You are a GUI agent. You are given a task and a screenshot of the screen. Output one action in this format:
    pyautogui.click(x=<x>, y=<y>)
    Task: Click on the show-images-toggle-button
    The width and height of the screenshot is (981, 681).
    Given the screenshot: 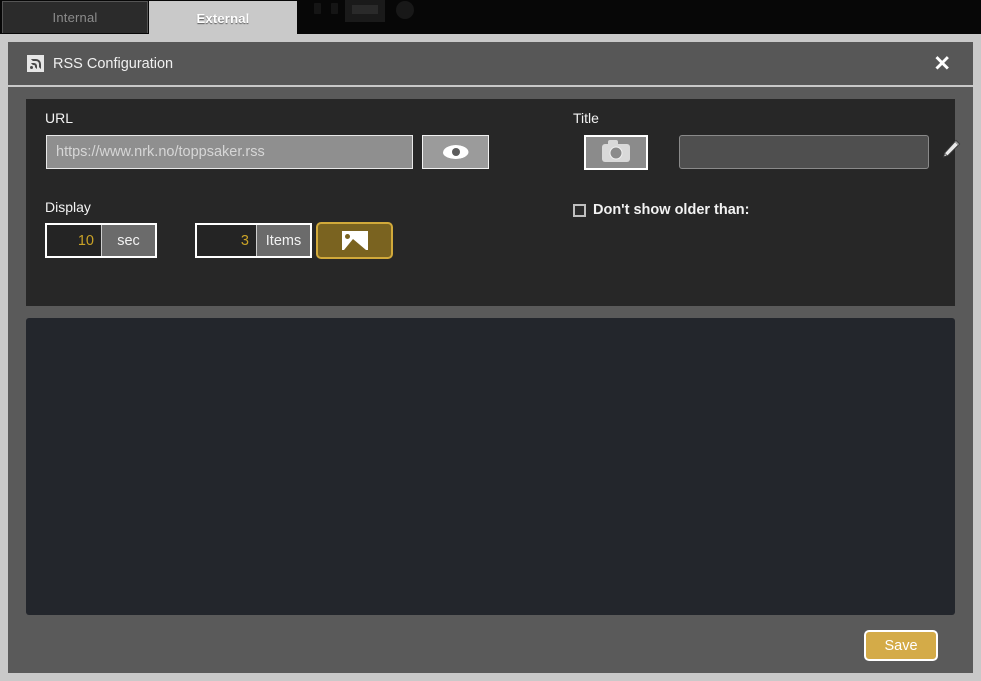 What is the action you would take?
    pyautogui.click(x=354, y=240)
    